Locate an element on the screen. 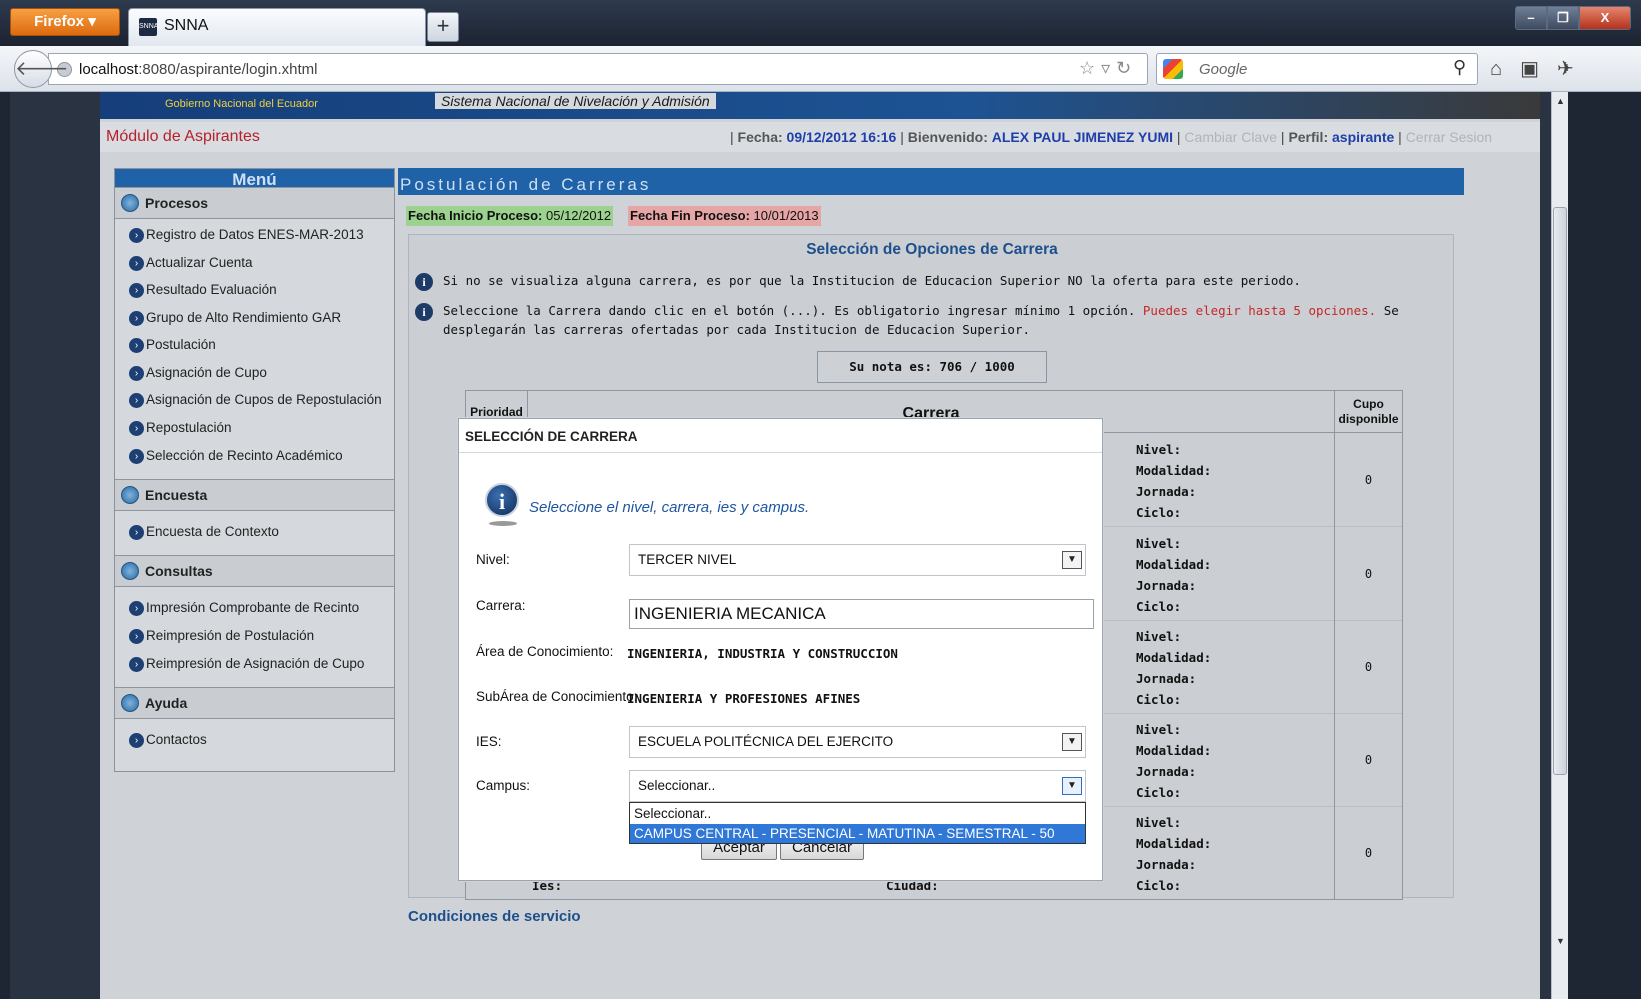 Image resolution: width=1641 pixels, height=999 pixels. new-tab-button: + is located at coordinates (443, 27).